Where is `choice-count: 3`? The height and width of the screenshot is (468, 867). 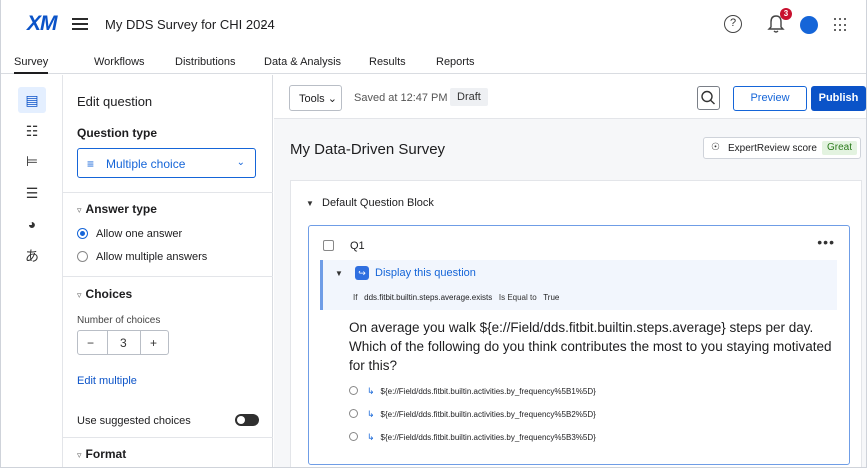 choice-count: 3 is located at coordinates (123, 343).